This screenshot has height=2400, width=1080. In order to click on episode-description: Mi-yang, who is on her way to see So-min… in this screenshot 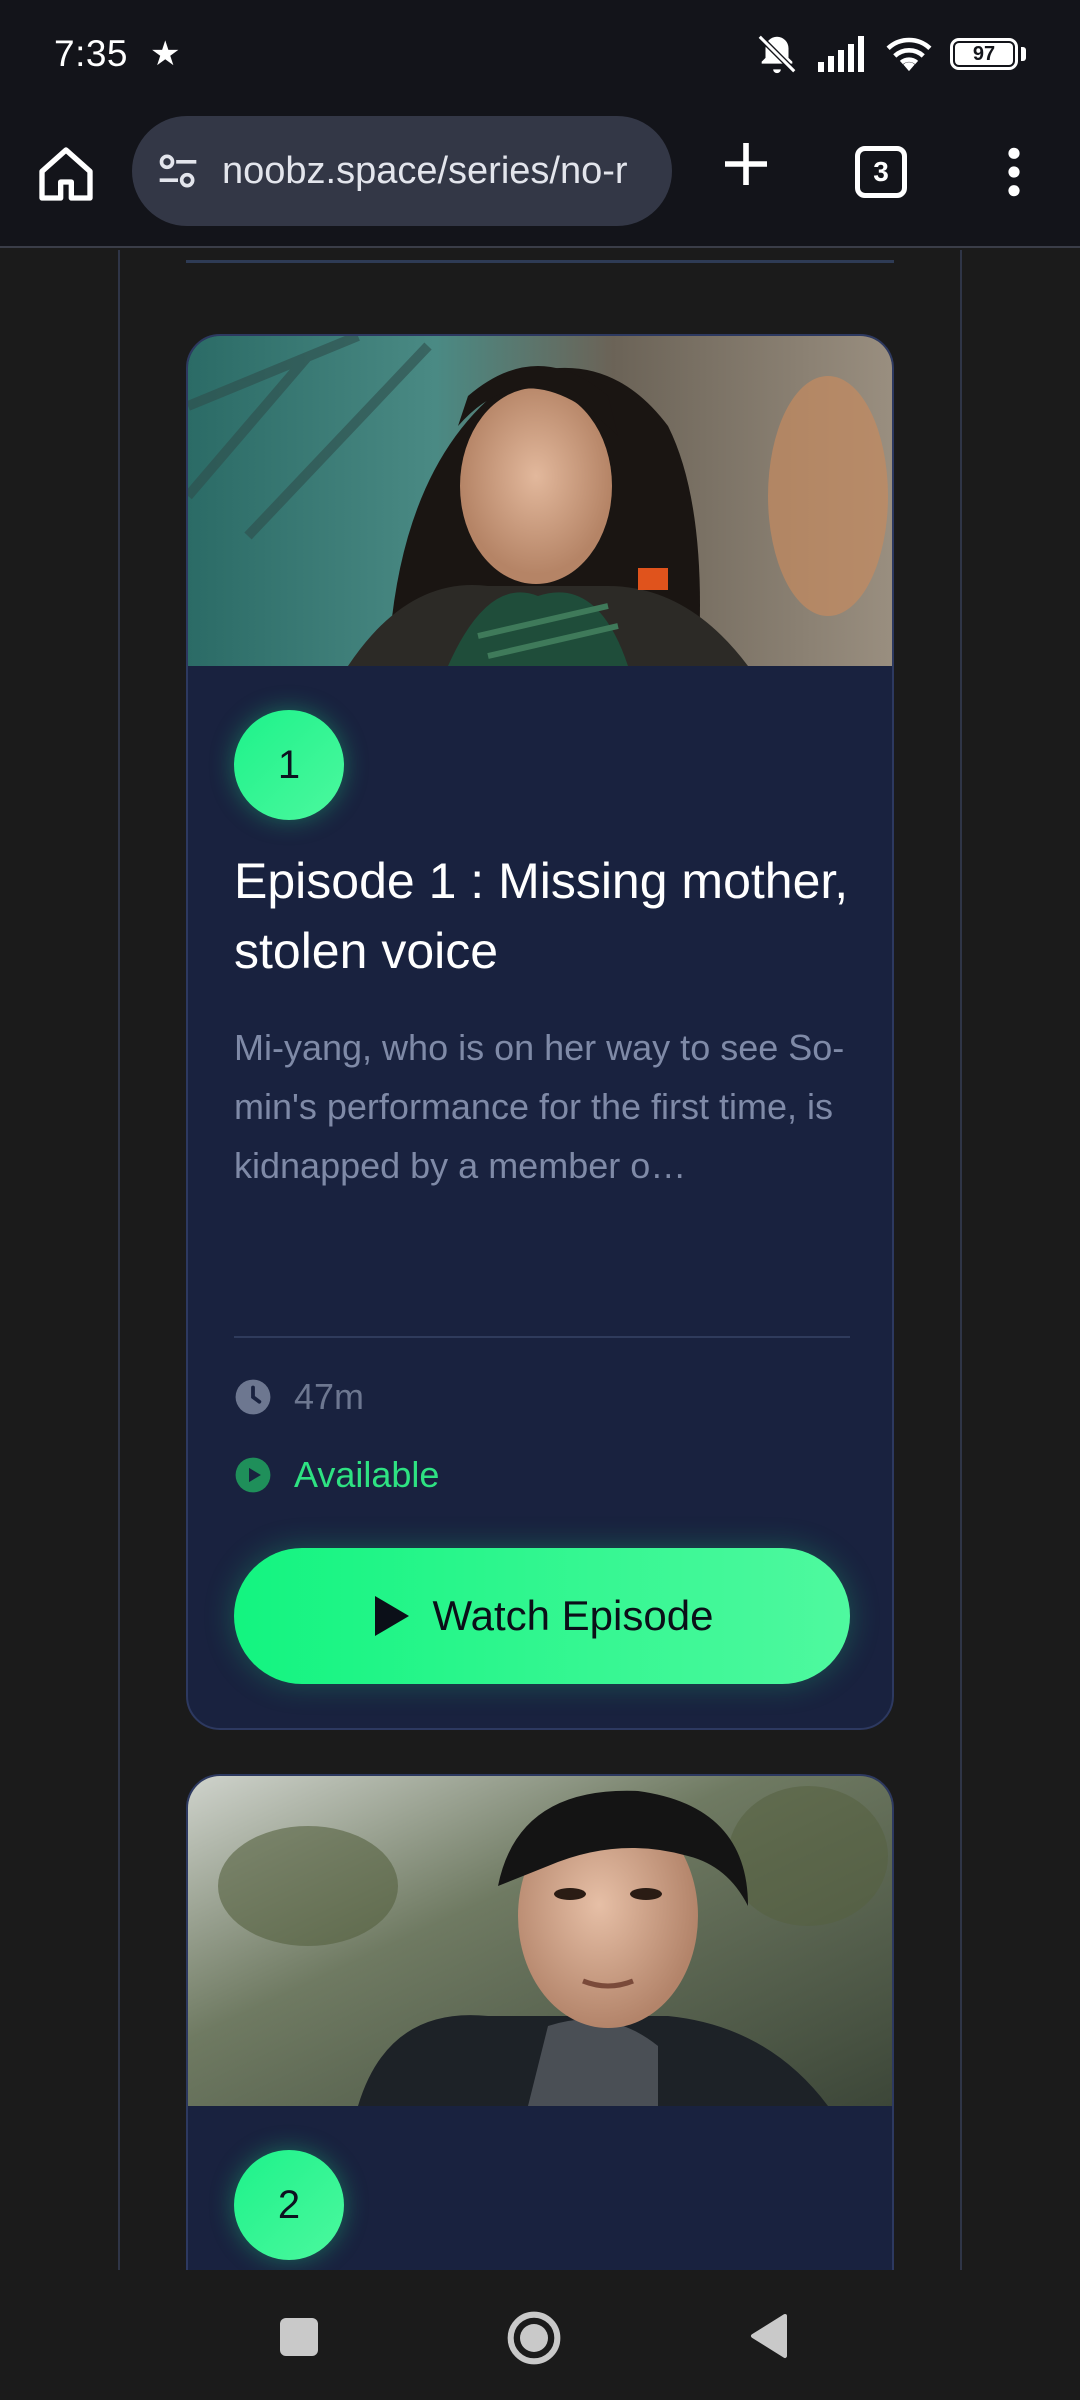, I will do `click(539, 1106)`.